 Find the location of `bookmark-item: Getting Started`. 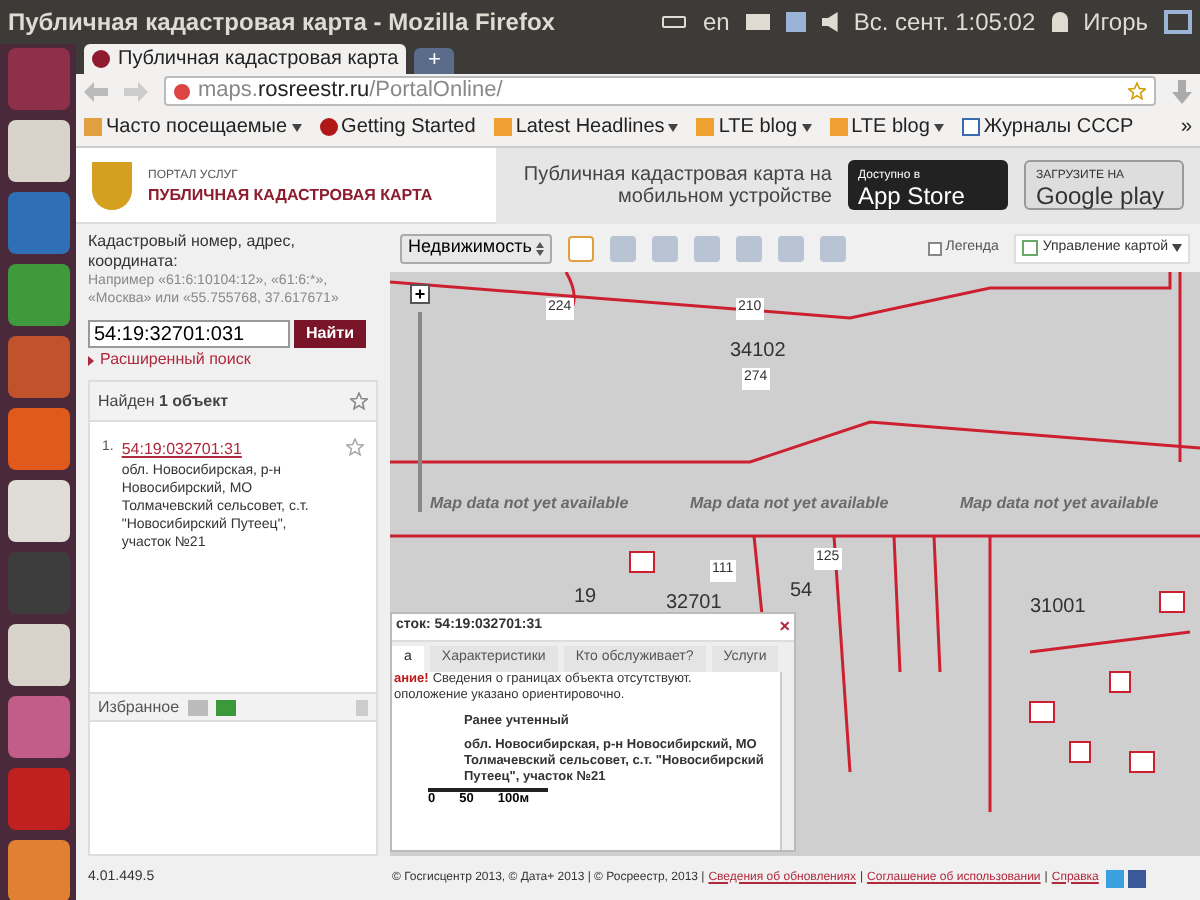

bookmark-item: Getting Started is located at coordinates (397, 127).